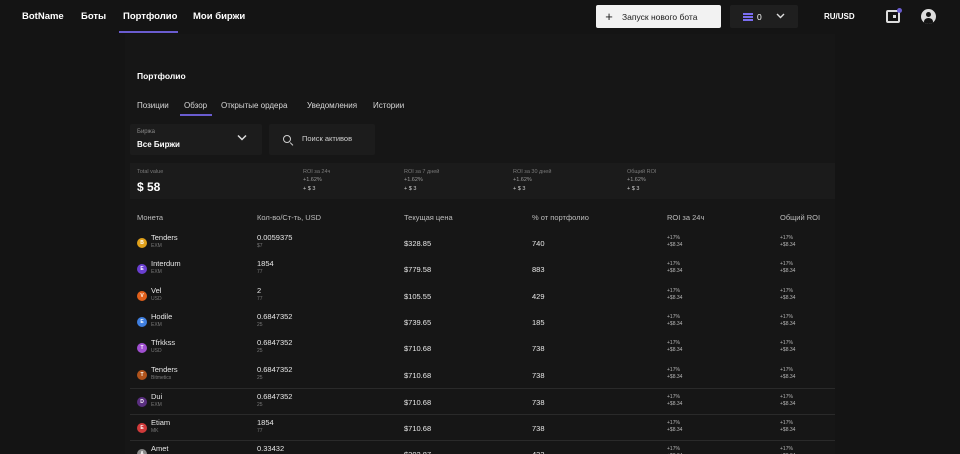 The height and width of the screenshot is (454, 960). I want to click on bots-count: 0, so click(759, 16).